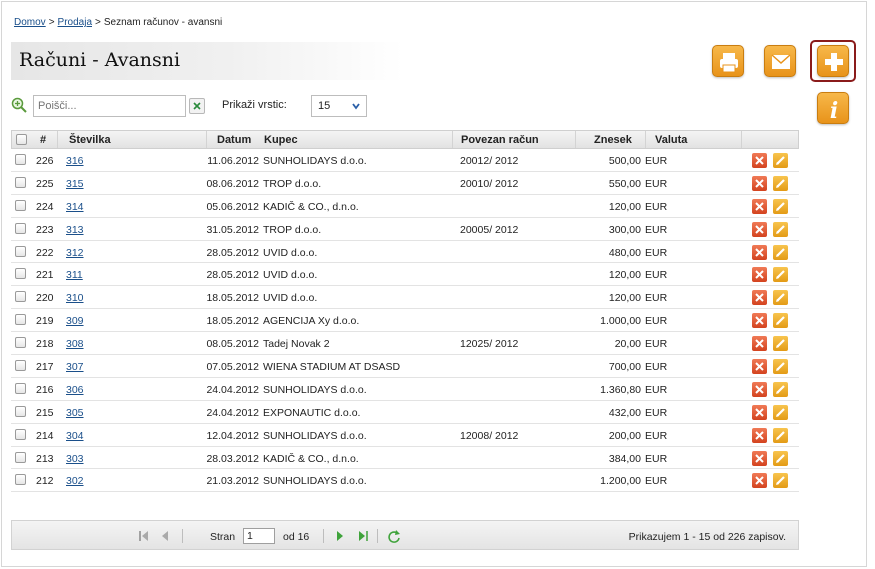 Image resolution: width=875 pixels, height=569 pixels. I want to click on svg-text: i, so click(834, 111).